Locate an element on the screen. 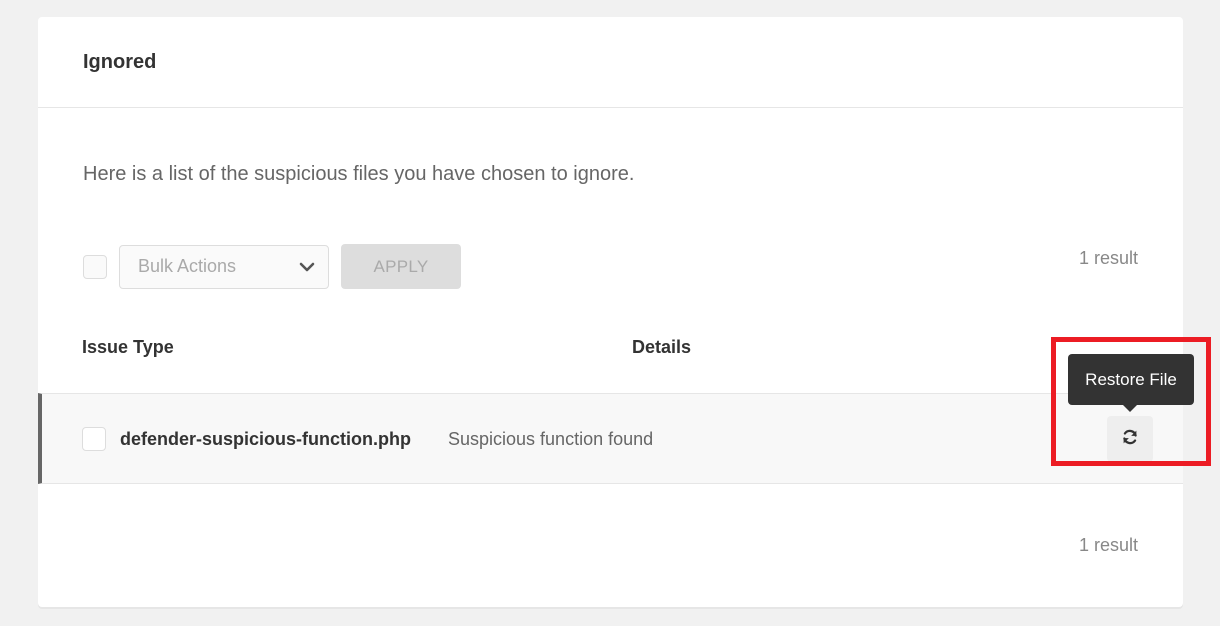 The height and width of the screenshot is (626, 1220). restore-file-button is located at coordinates (1130, 439).